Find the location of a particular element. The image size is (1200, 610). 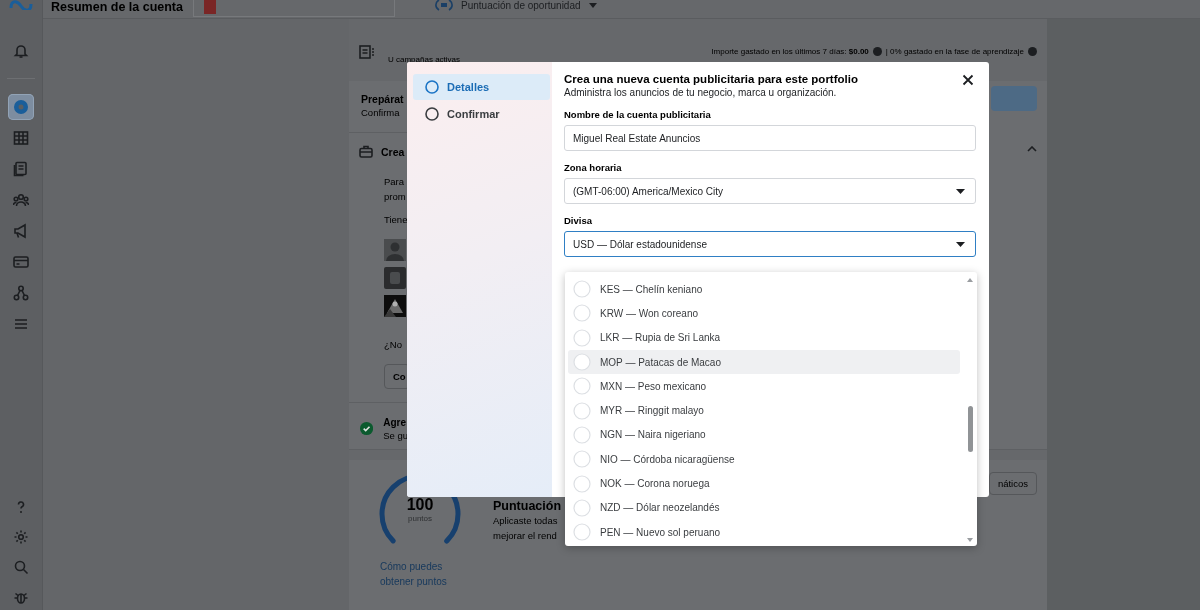

option-label: LKR — Rupia de Sri Lanka is located at coordinates (660, 338).